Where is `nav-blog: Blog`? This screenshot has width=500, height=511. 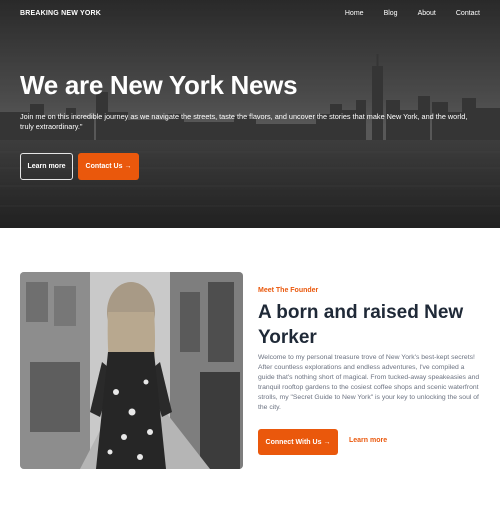 nav-blog: Blog is located at coordinates (391, 13).